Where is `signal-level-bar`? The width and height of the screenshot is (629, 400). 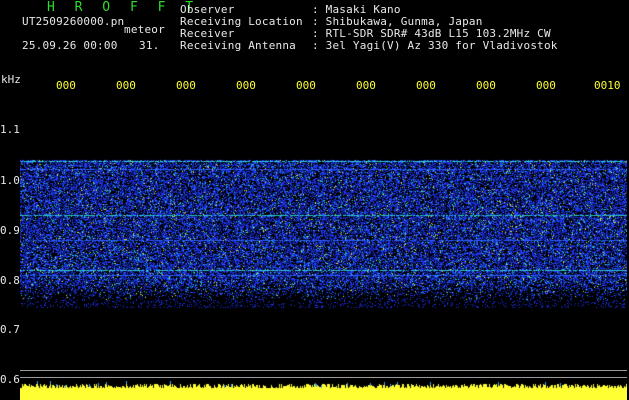 signal-level-bar is located at coordinates (323, 390).